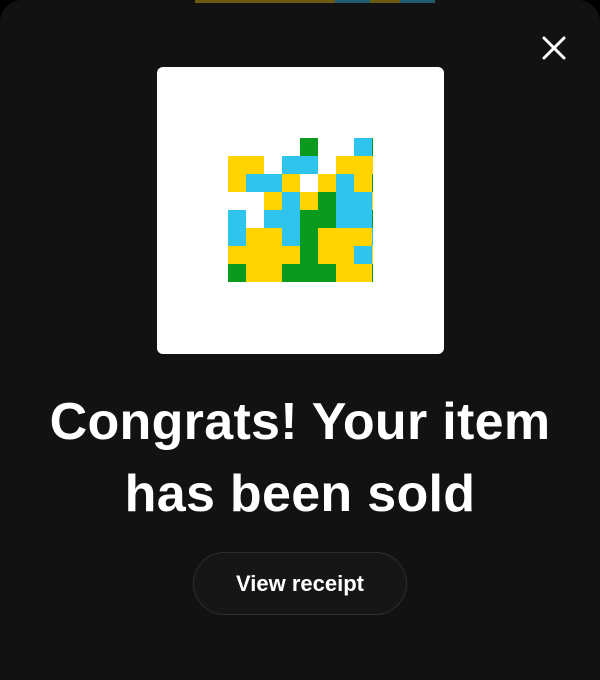 This screenshot has width=600, height=680. What do you see at coordinates (300, 422) in the screenshot?
I see `headline-line-1: Congrats! Your item` at bounding box center [300, 422].